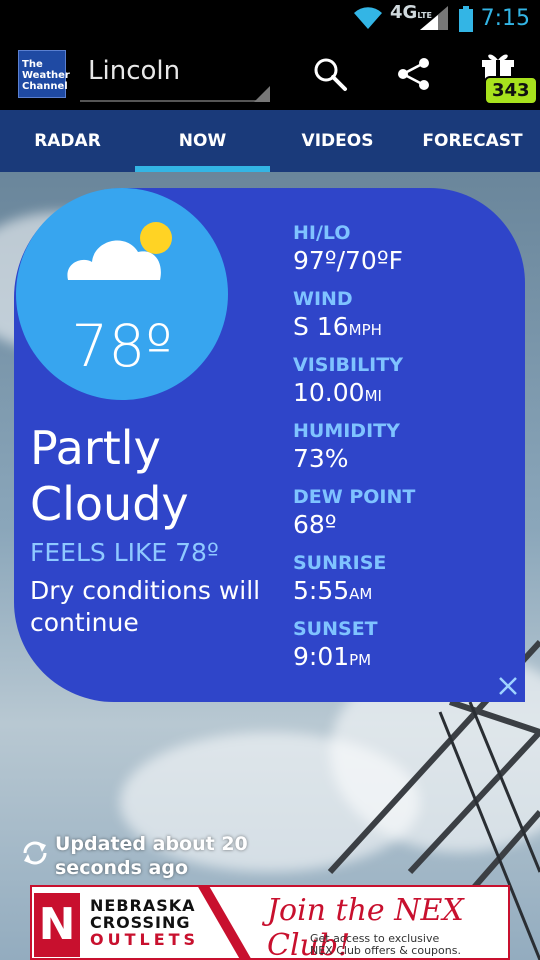 The image size is (540, 960). Describe the element at coordinates (67, 141) in the screenshot. I see `tab-radar: RADAR` at that location.